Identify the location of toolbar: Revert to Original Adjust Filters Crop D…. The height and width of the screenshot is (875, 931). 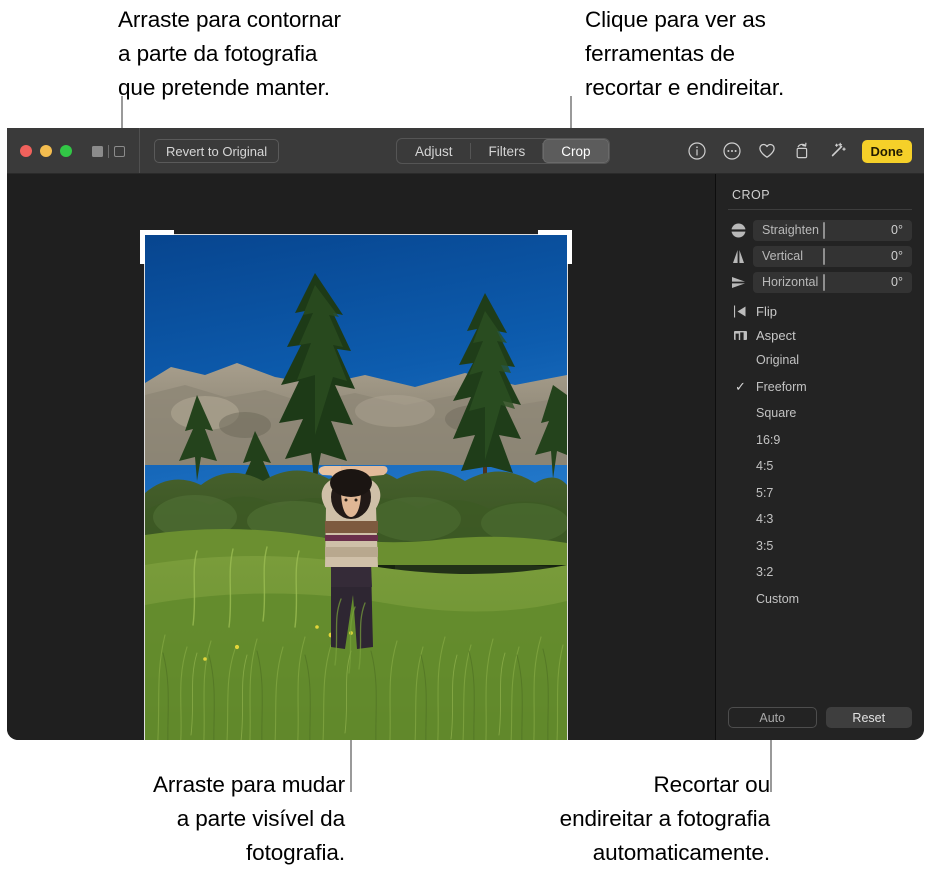
(465, 151).